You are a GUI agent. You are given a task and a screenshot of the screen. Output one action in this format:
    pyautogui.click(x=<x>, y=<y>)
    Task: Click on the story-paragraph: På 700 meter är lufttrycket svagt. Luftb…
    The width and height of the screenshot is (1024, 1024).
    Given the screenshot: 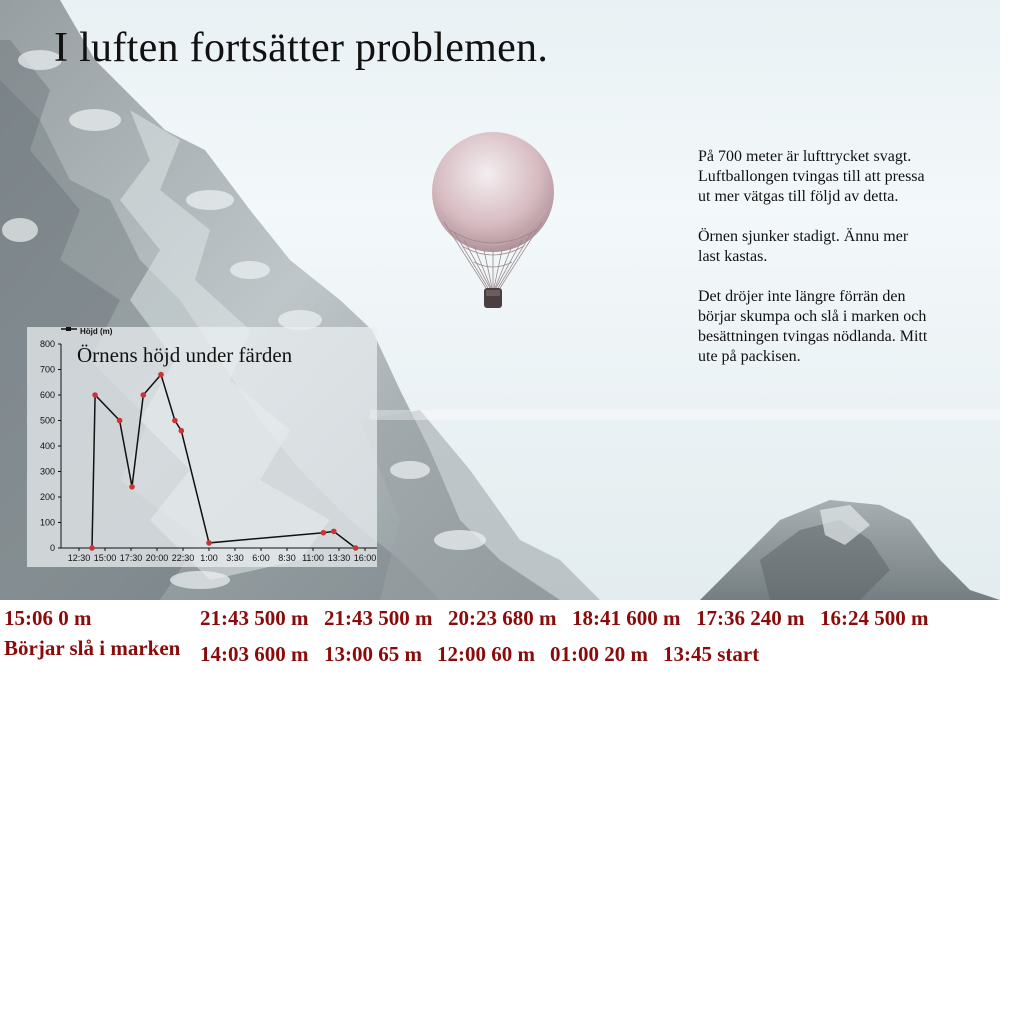 What is the action you would take?
    pyautogui.click(x=811, y=176)
    